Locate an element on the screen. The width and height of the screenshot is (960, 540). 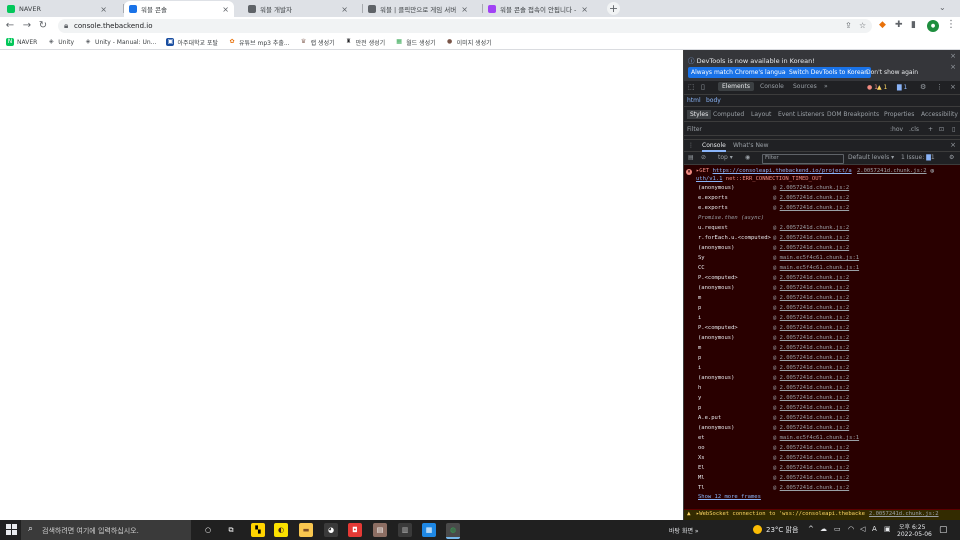
subtab-properties: Properties is located at coordinates (899, 114).